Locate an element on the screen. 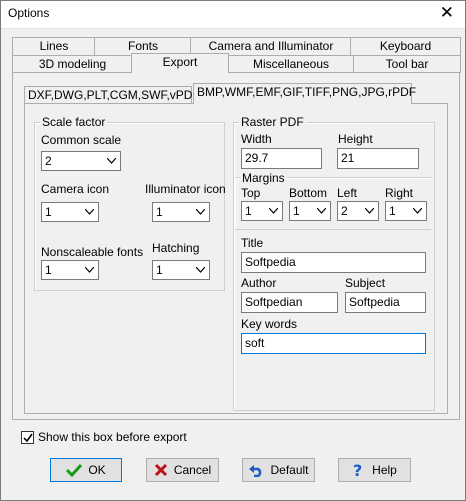  height-label: Height is located at coordinates (355, 139).